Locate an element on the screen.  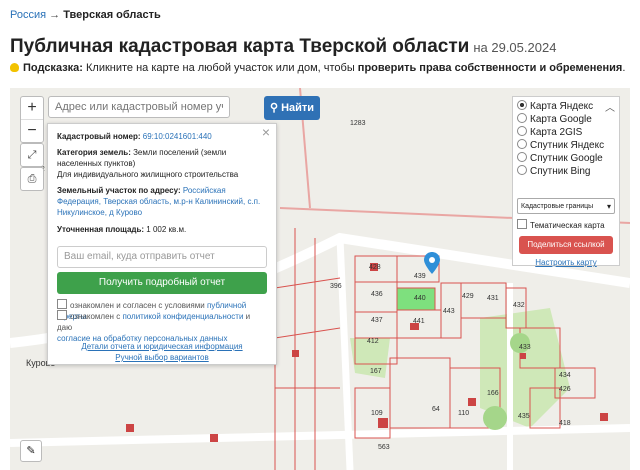
breadcrumb: Россия → Тверская область is located at coordinates (85, 15).